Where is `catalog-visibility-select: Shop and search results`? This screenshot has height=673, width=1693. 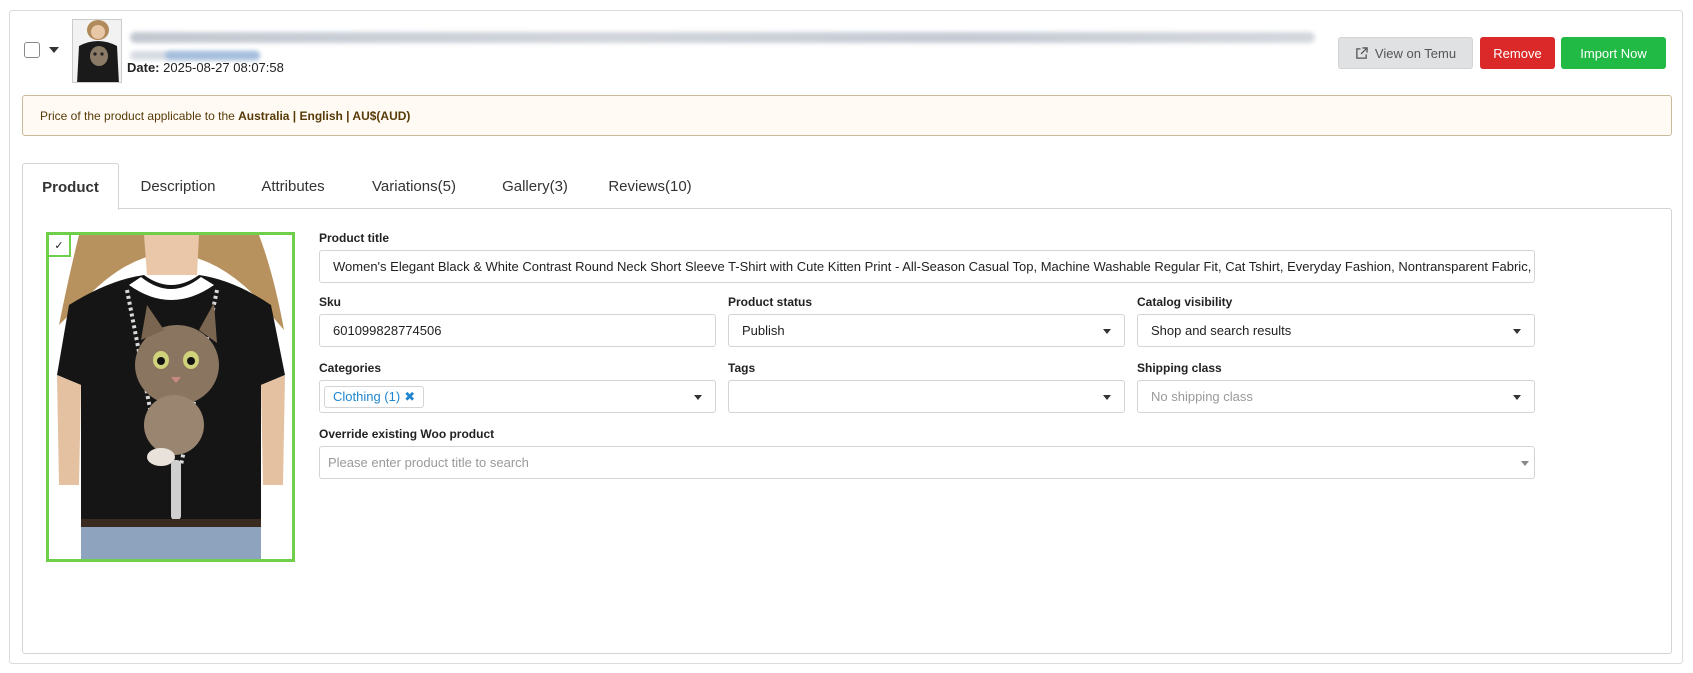 catalog-visibility-select: Shop and search results is located at coordinates (1336, 330).